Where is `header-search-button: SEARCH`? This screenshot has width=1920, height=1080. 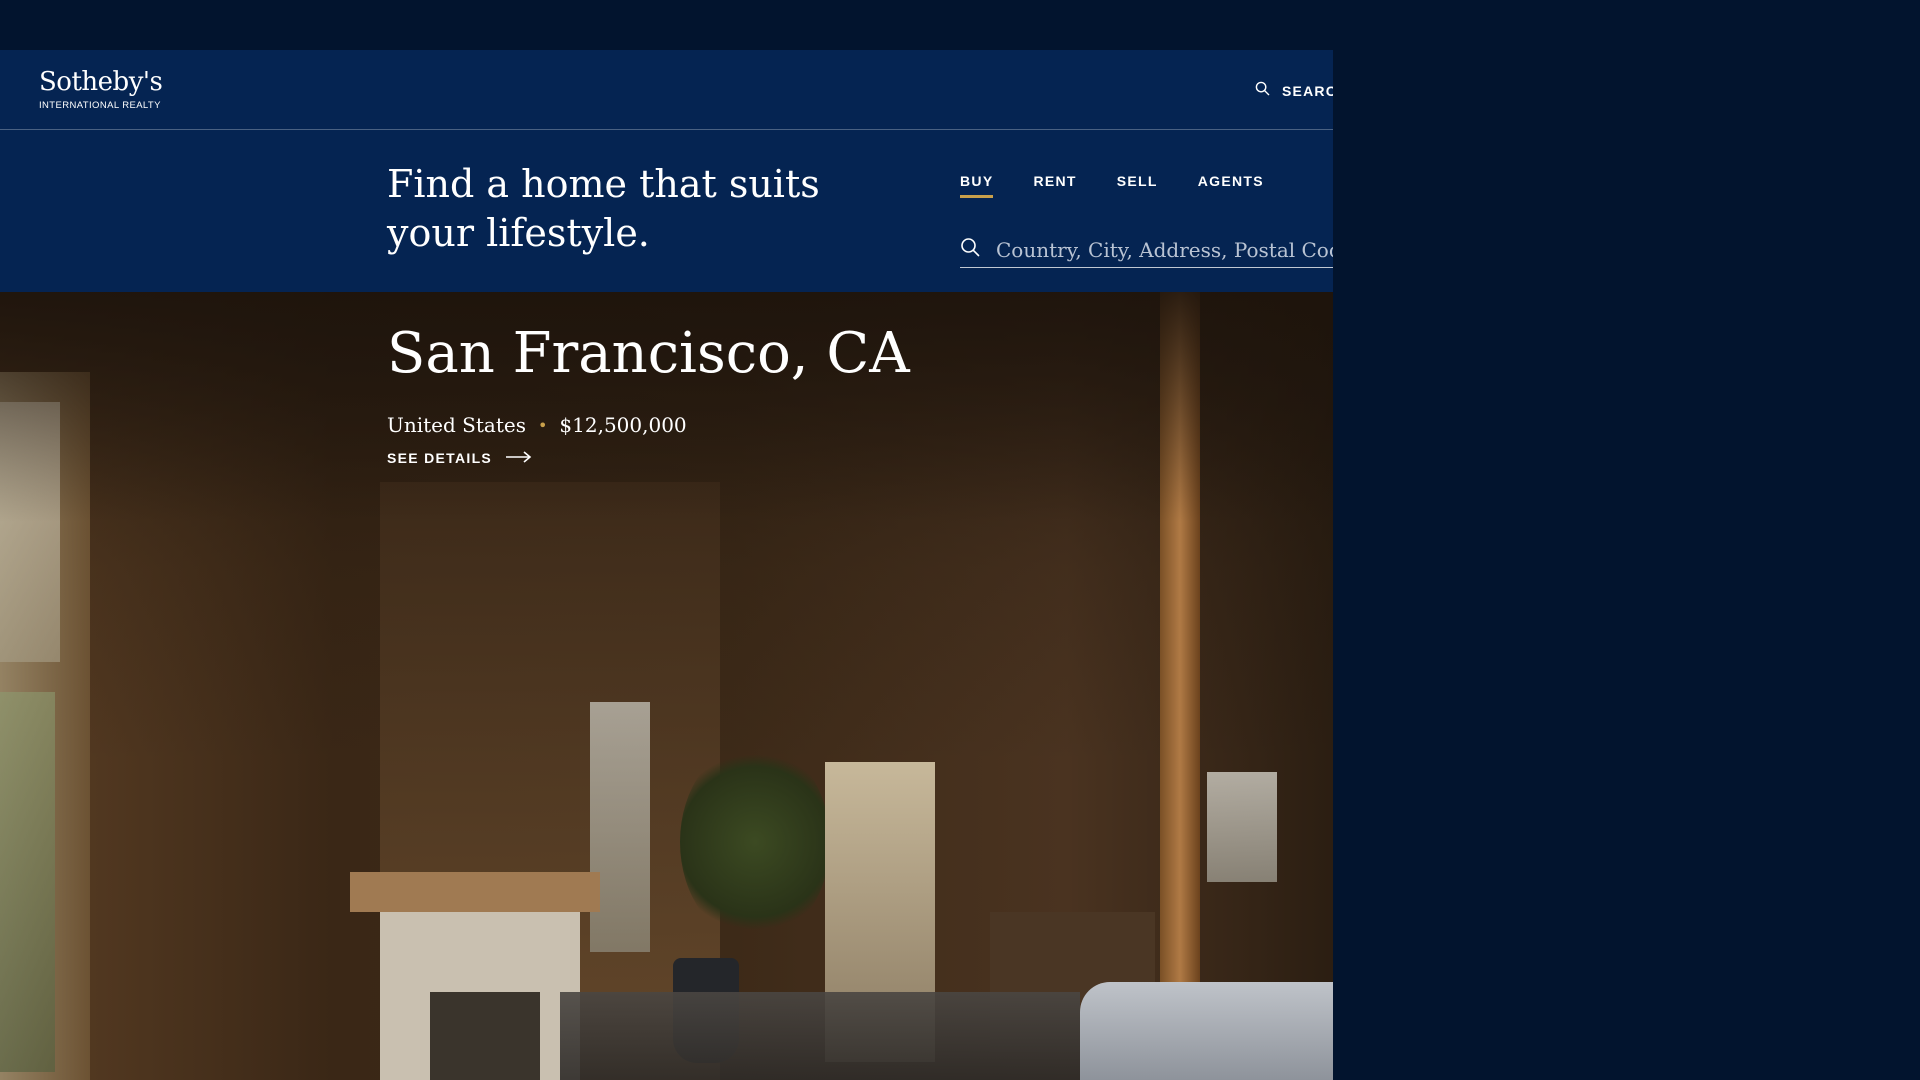
header-search-button: SEARCH is located at coordinates (1294, 91).